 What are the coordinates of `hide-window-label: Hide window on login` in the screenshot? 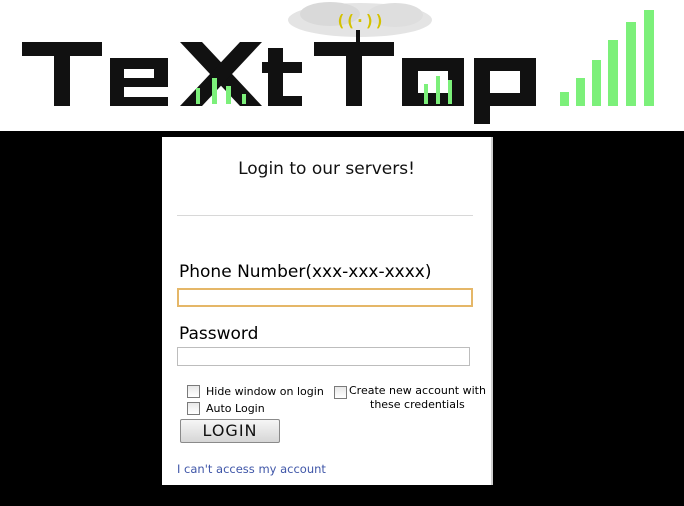 It's located at (265, 391).